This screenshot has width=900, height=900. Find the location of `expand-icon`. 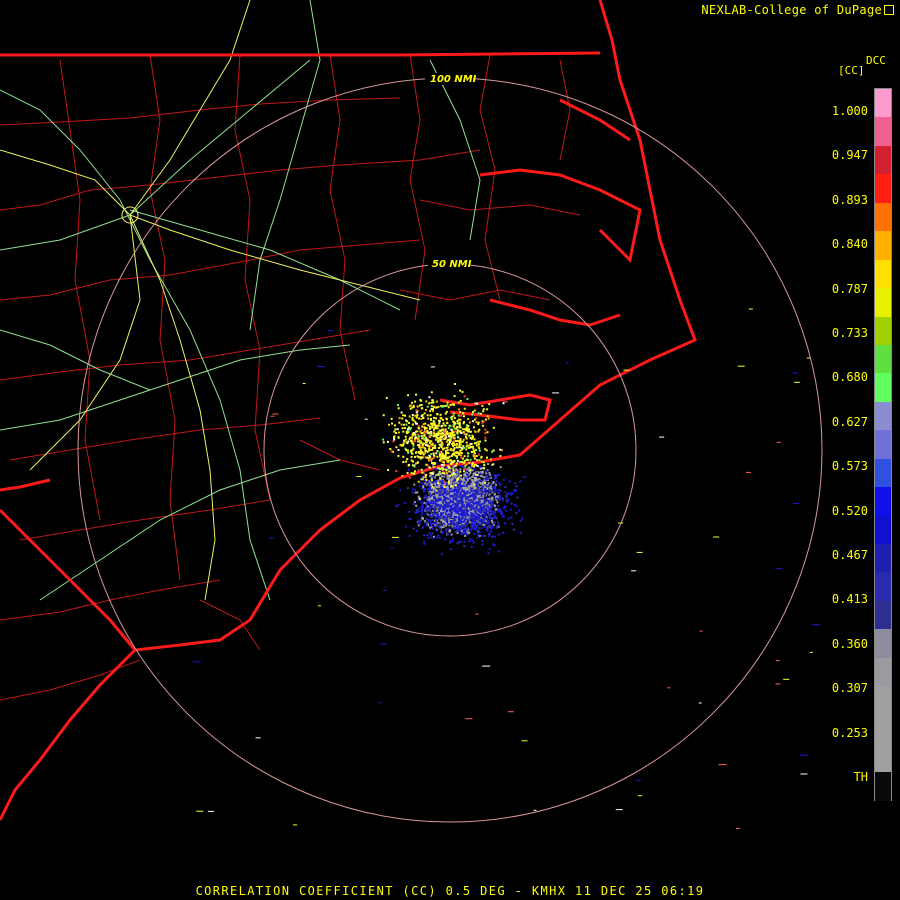

expand-icon is located at coordinates (889, 10).